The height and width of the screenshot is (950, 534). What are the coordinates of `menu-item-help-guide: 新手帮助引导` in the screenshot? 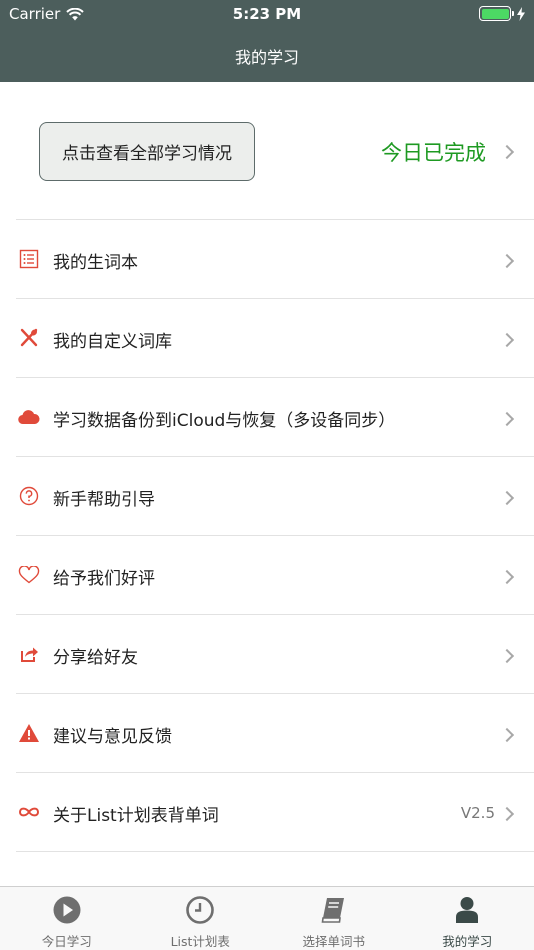 It's located at (267, 496).